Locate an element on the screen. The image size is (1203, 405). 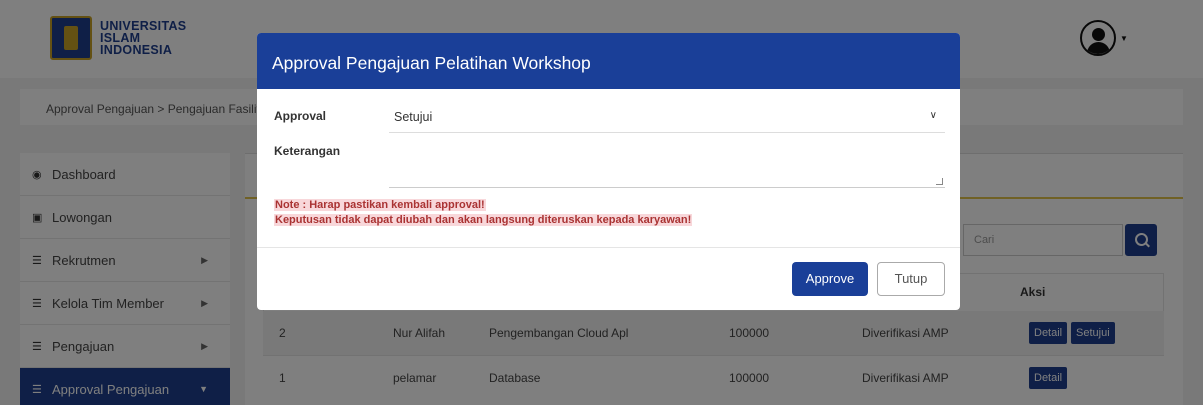
keterangan-label: Keterangan is located at coordinates (307, 151).